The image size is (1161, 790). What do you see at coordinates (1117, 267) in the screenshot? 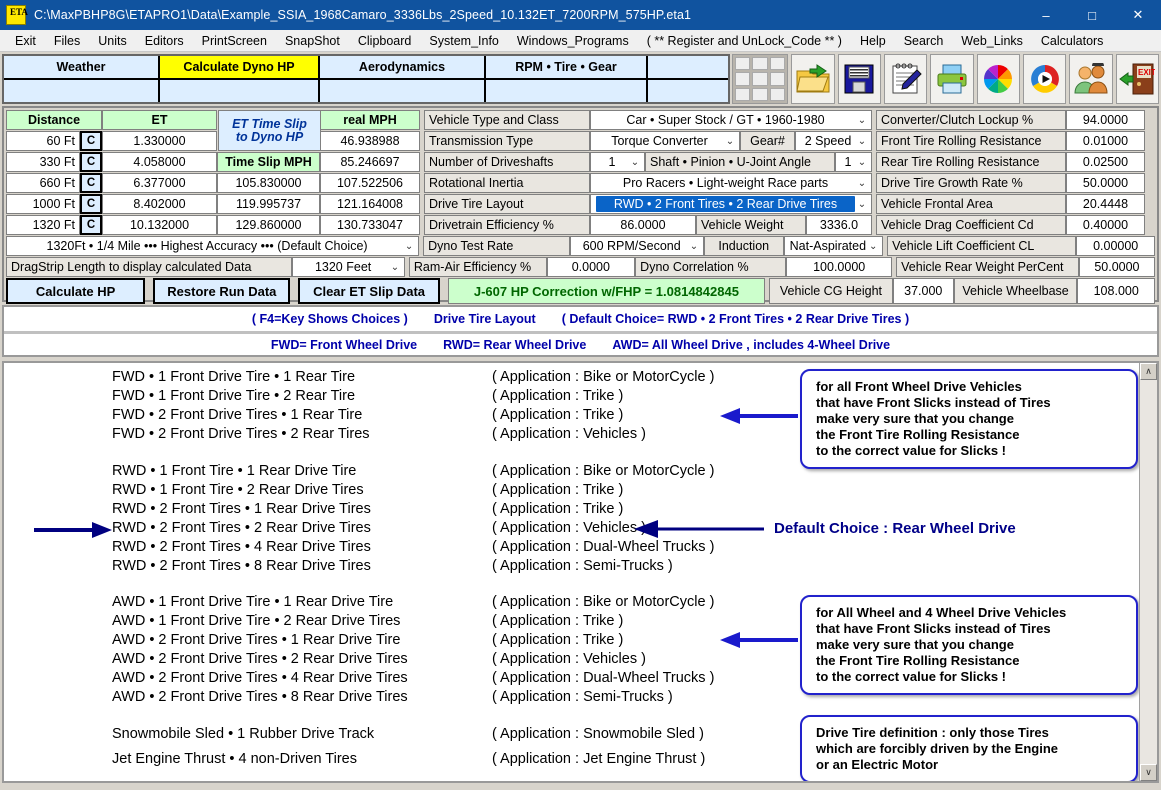
I see `value-rear-weight-percent: 50.0000` at bounding box center [1117, 267].